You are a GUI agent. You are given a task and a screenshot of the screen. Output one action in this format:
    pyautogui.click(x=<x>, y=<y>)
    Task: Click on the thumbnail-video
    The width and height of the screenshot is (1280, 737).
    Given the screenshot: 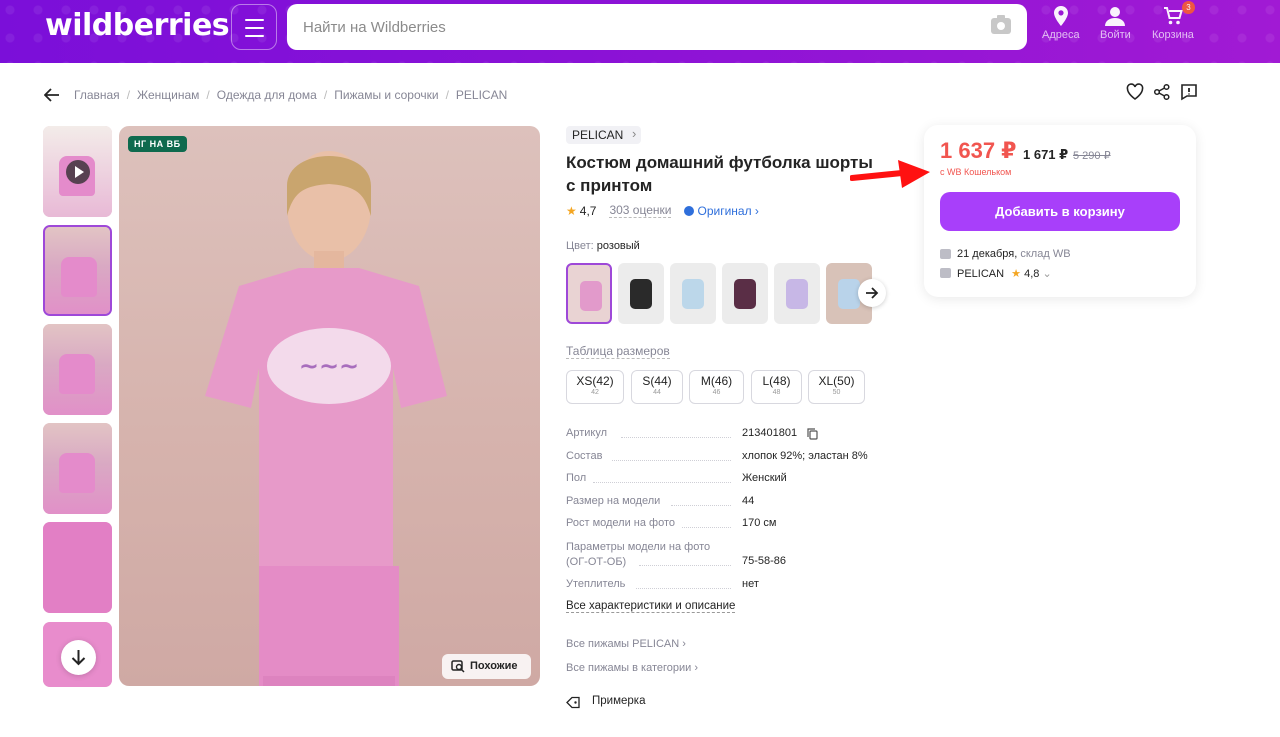 What is the action you would take?
    pyautogui.click(x=77, y=171)
    